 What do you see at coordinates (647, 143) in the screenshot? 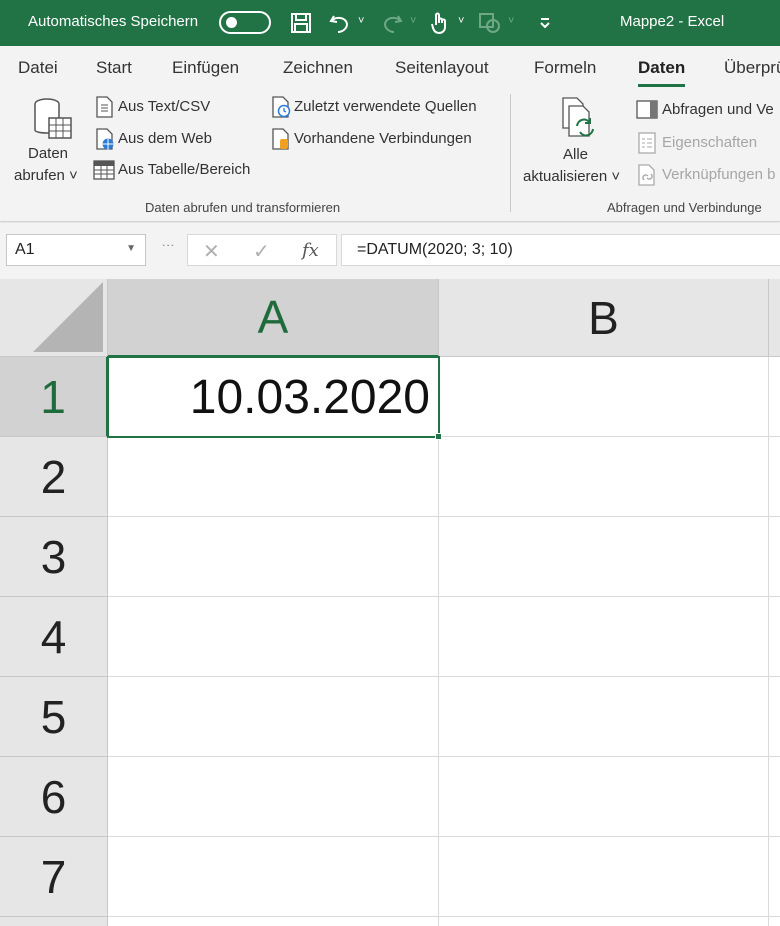
I see `properties-icon` at bounding box center [647, 143].